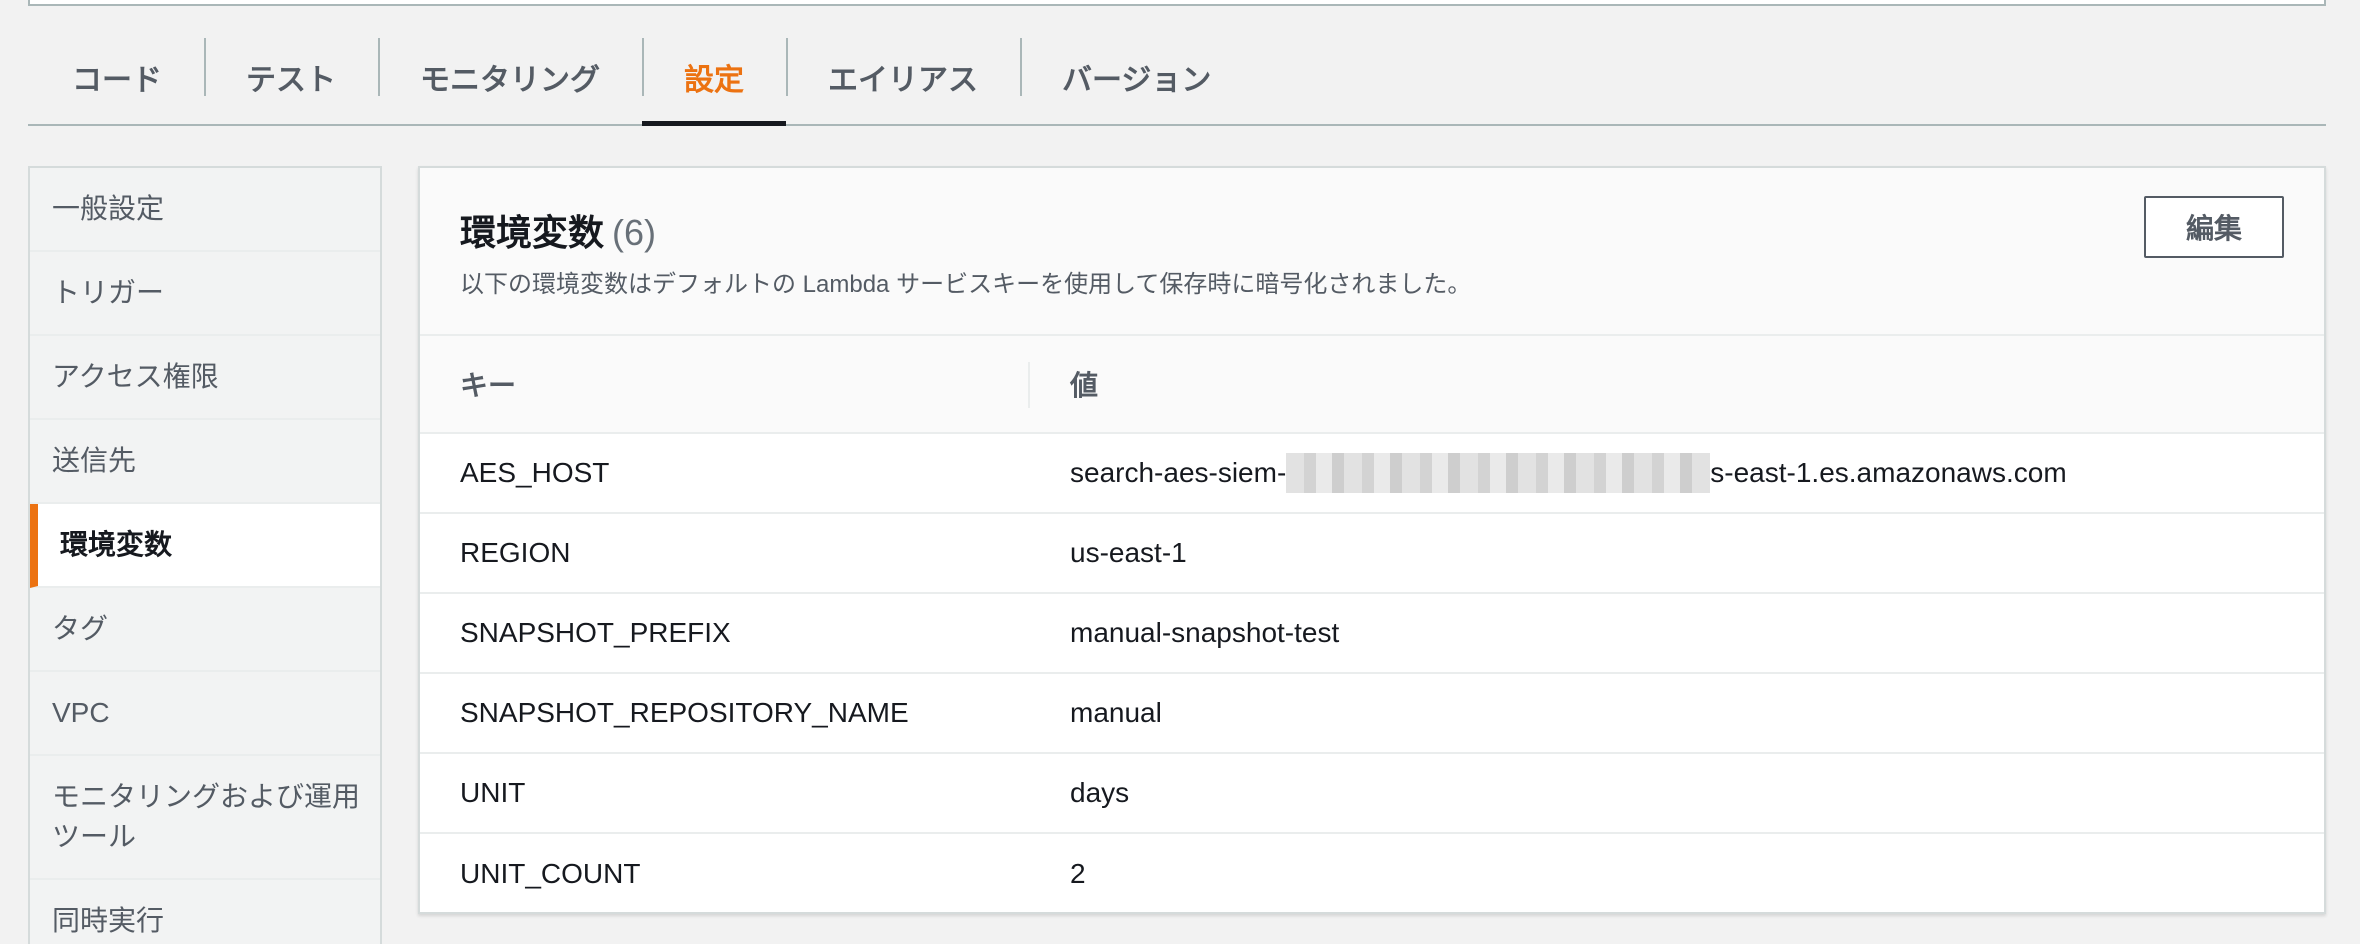 This screenshot has width=2360, height=944. I want to click on table-header: キー 値, so click(1372, 385).